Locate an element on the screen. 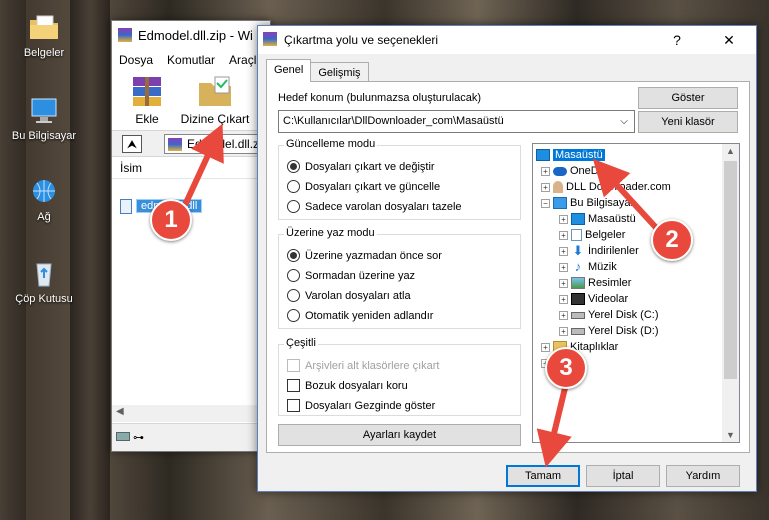 The height and width of the screenshot is (520, 769). overwrite-option-skip: Varolan dosyaları atla is located at coordinates (349, 295).